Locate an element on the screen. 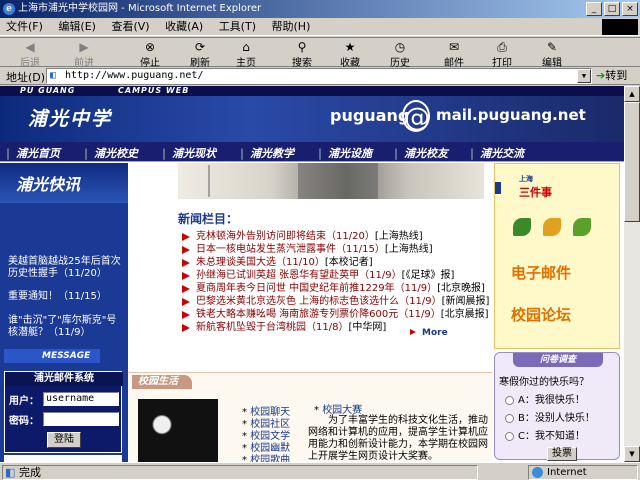  news-item: 孙继海已试训英超 张恩华有望赴英甲（11/9）[《足球》报] is located at coordinates (333, 275).